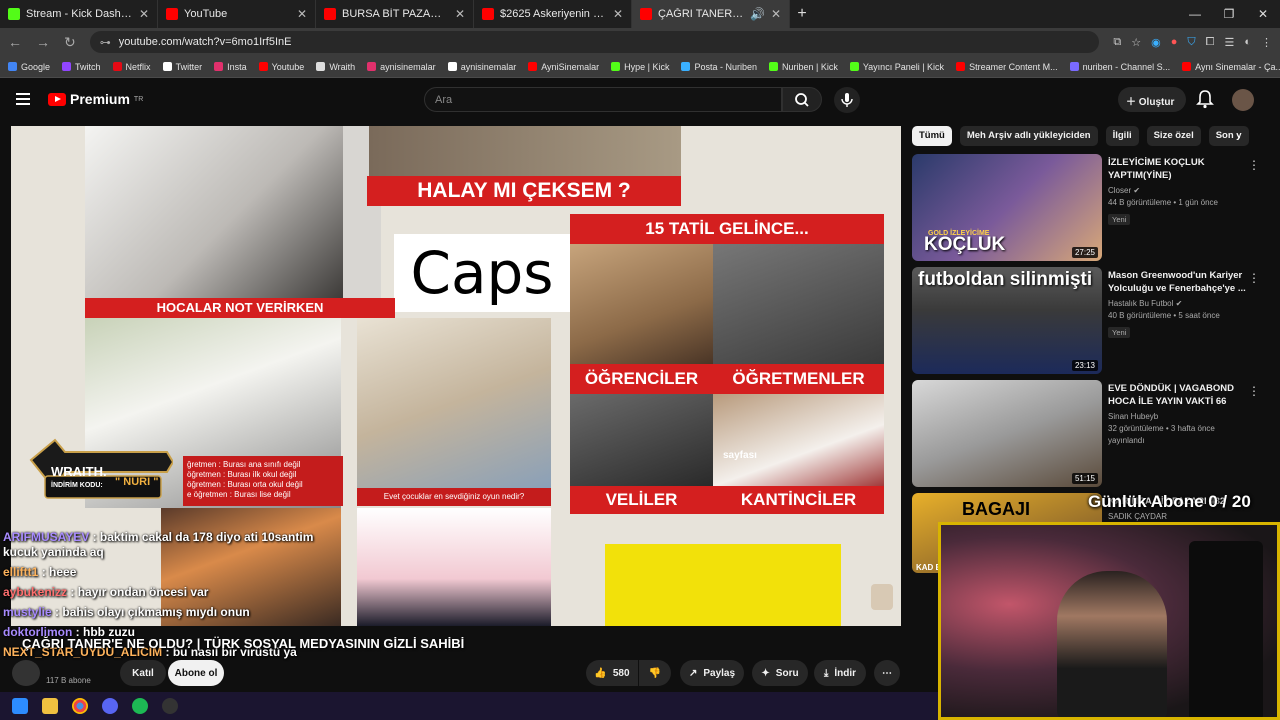  Describe the element at coordinates (1266, 42) in the screenshot. I see `more-icon: ⋮` at that location.